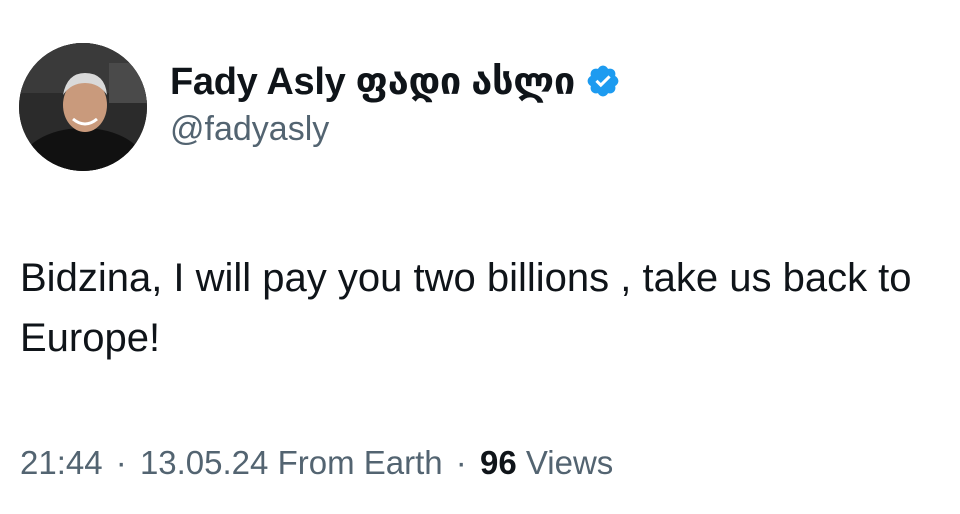 The image size is (960, 514). I want to click on author-header: Fady Asly ფადი ასლი @fadyasly, so click(395, 102).